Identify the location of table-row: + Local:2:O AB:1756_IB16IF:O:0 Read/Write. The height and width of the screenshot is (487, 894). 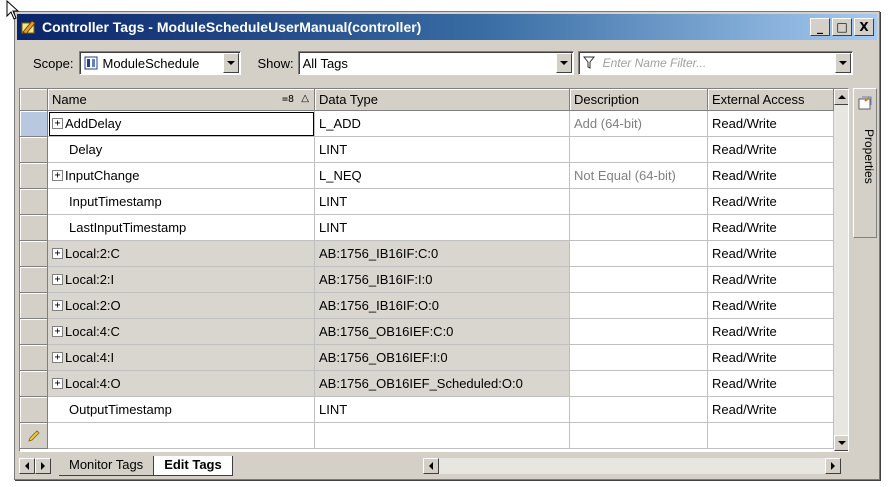
(427, 306).